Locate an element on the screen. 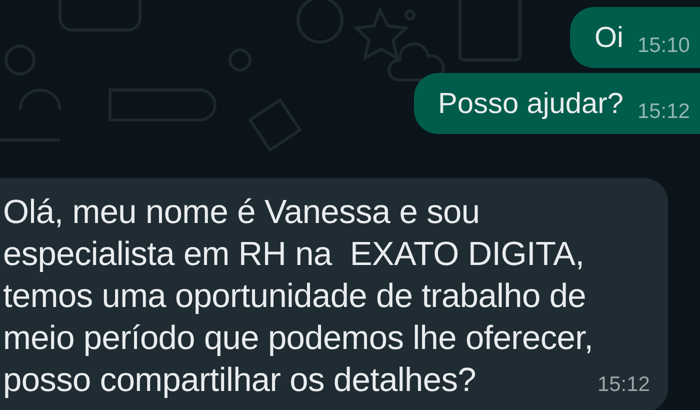 This screenshot has width=700, height=410. message-time: 15:10 is located at coordinates (663, 46).